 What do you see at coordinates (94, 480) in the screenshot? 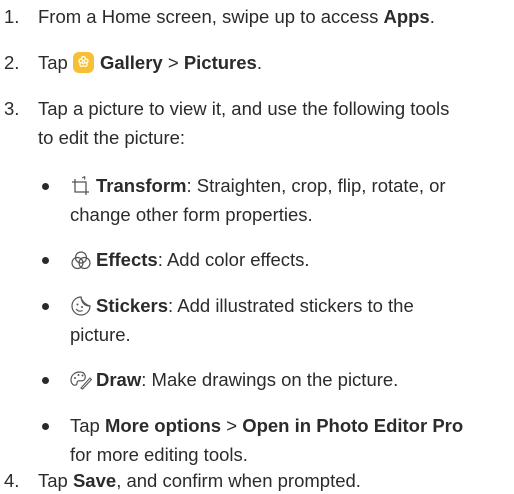
I see `save-label: Save` at bounding box center [94, 480].